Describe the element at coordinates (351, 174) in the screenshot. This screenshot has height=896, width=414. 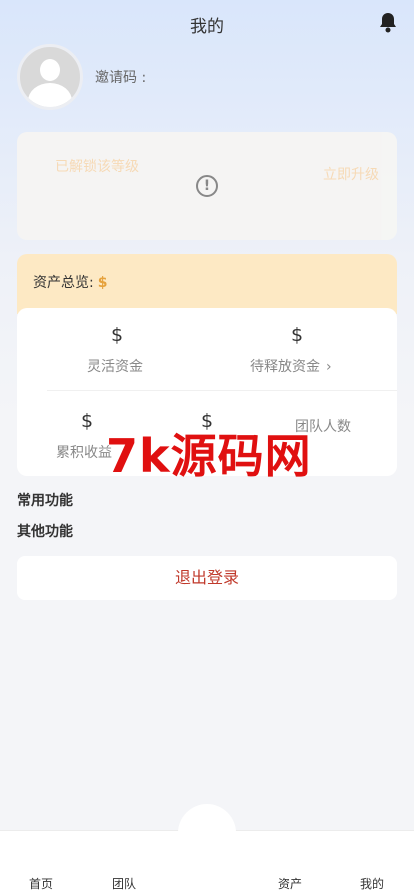
I see `upgrade-link: 立即升级` at that location.